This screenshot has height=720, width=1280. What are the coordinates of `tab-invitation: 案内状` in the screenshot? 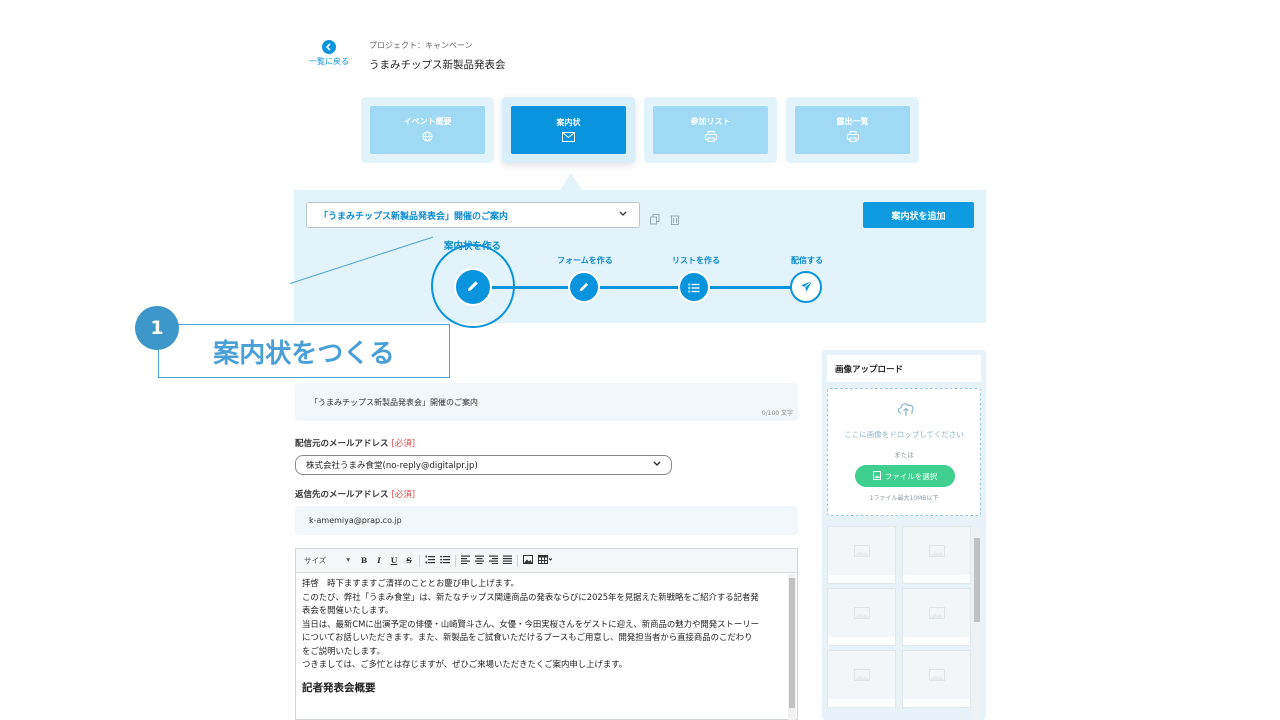 It's located at (568, 130).